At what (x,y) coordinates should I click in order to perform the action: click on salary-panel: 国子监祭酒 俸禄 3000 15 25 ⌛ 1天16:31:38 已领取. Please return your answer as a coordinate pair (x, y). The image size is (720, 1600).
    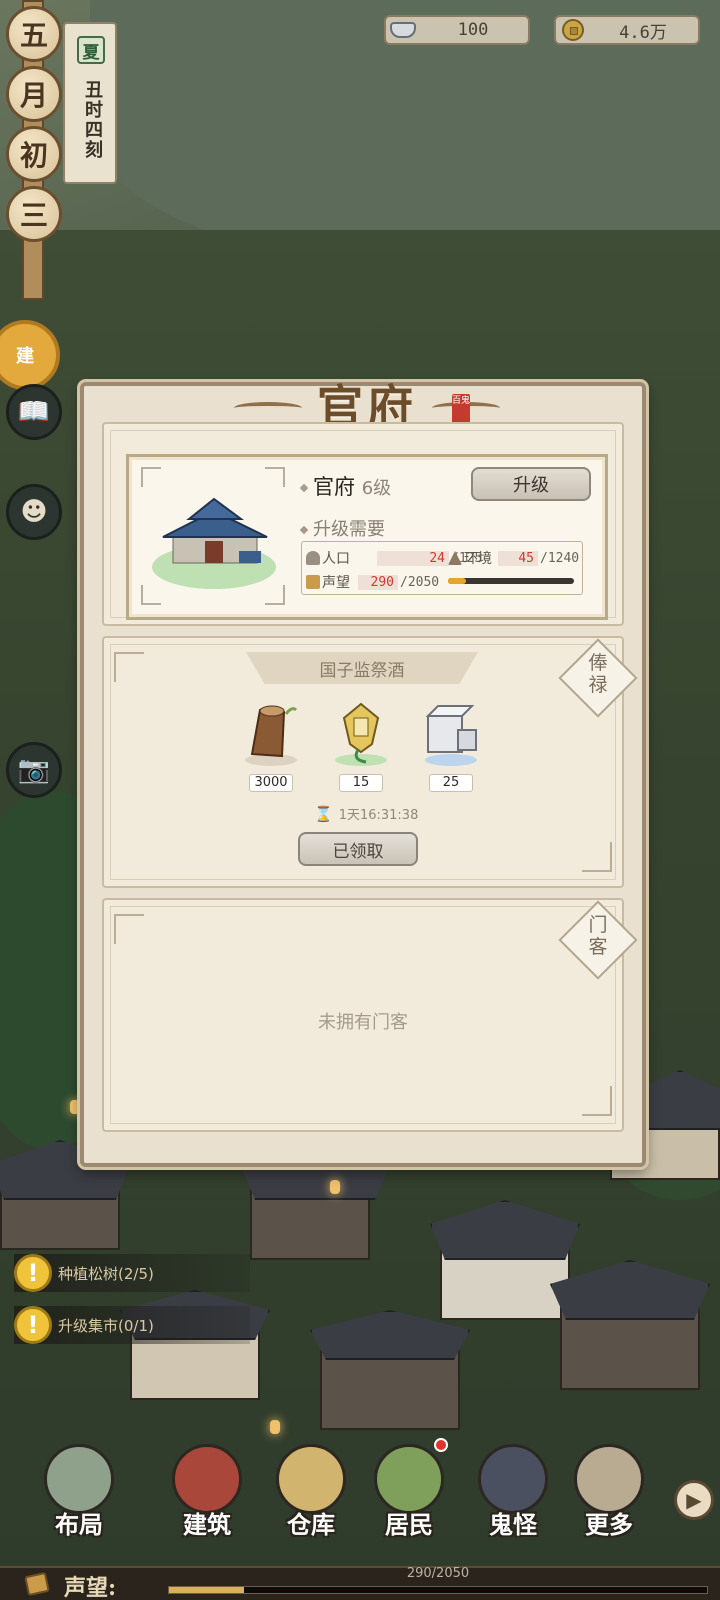
    Looking at the image, I should click on (370, 762).